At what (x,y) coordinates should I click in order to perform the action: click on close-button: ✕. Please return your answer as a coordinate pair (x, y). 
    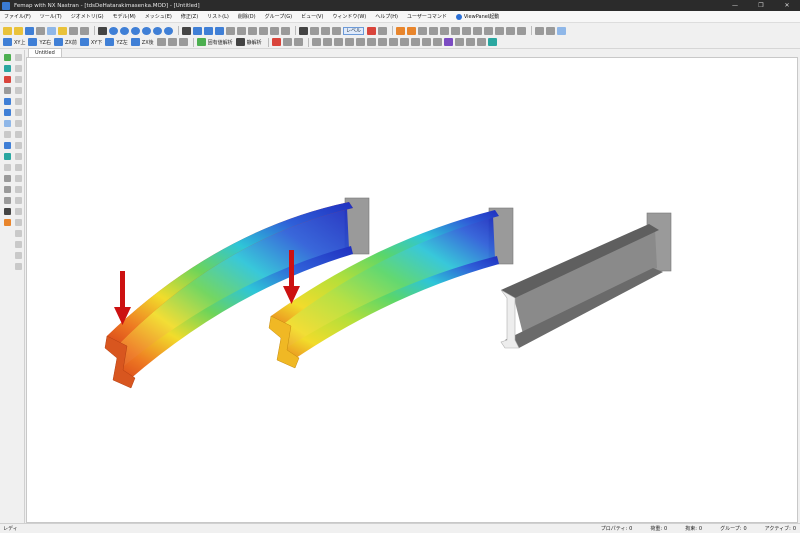
    Looking at the image, I should click on (787, 5).